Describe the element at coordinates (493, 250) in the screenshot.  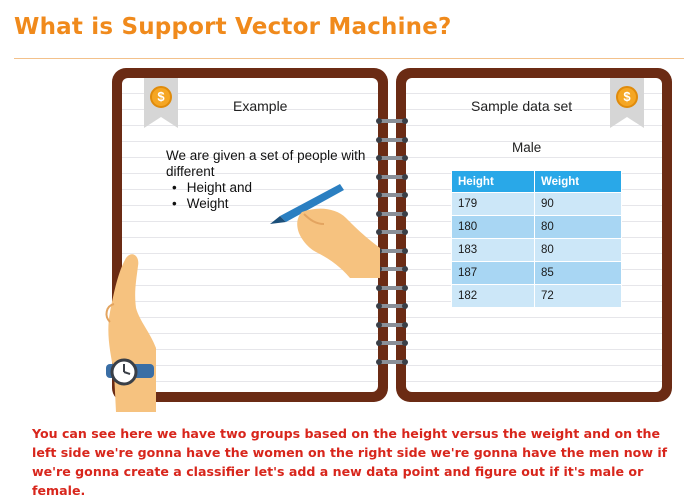
I see `table-cell: 183` at that location.